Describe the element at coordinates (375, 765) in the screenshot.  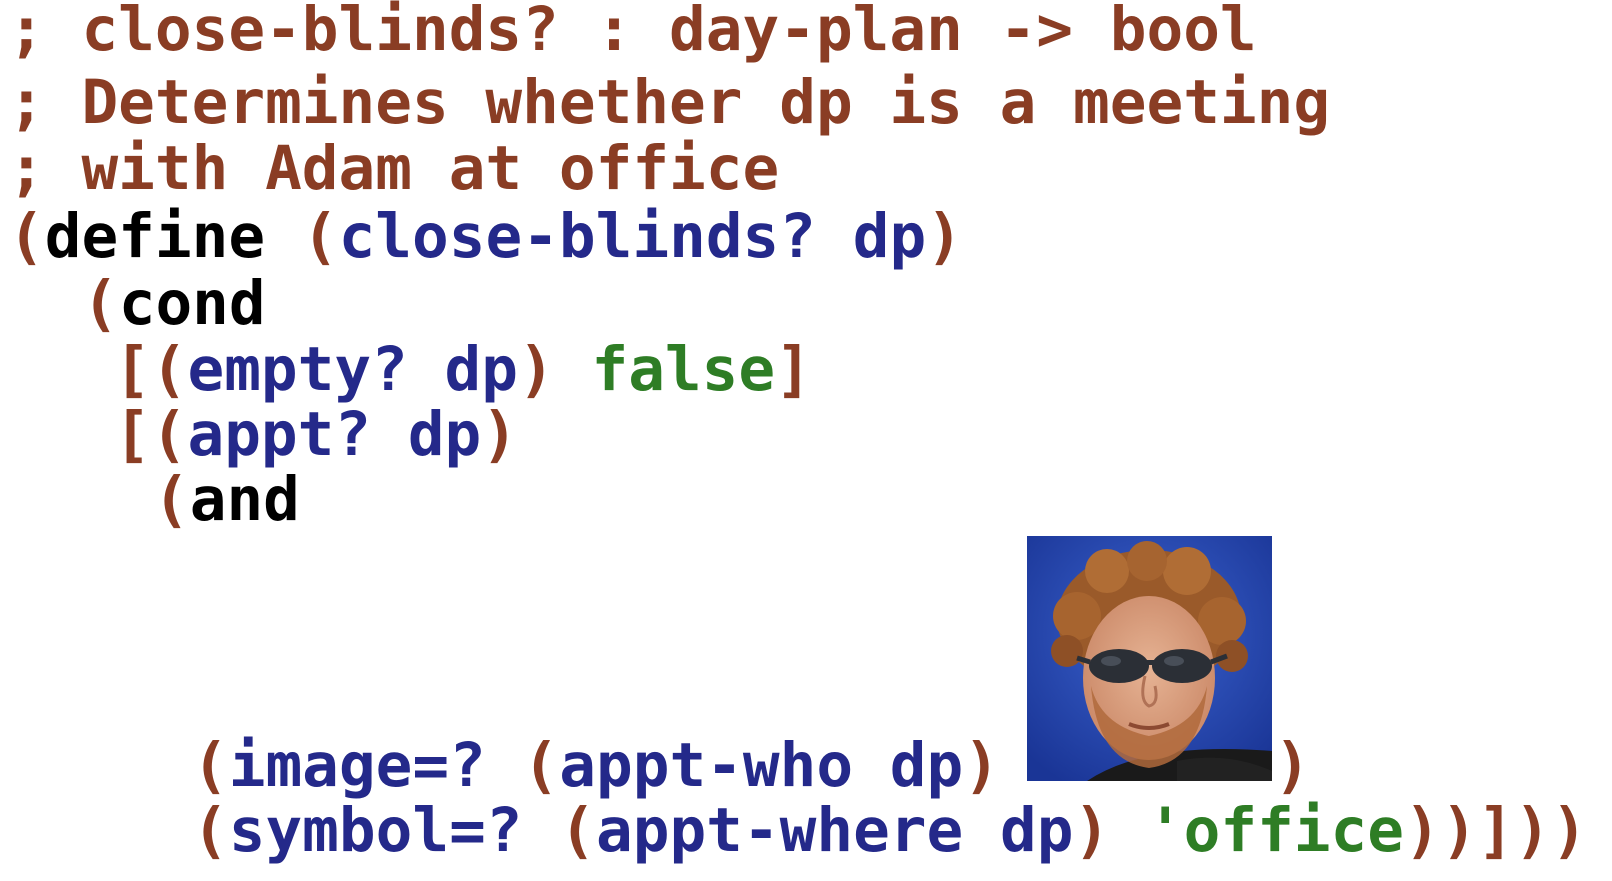
I see `image-eq-function: image=?` at that location.